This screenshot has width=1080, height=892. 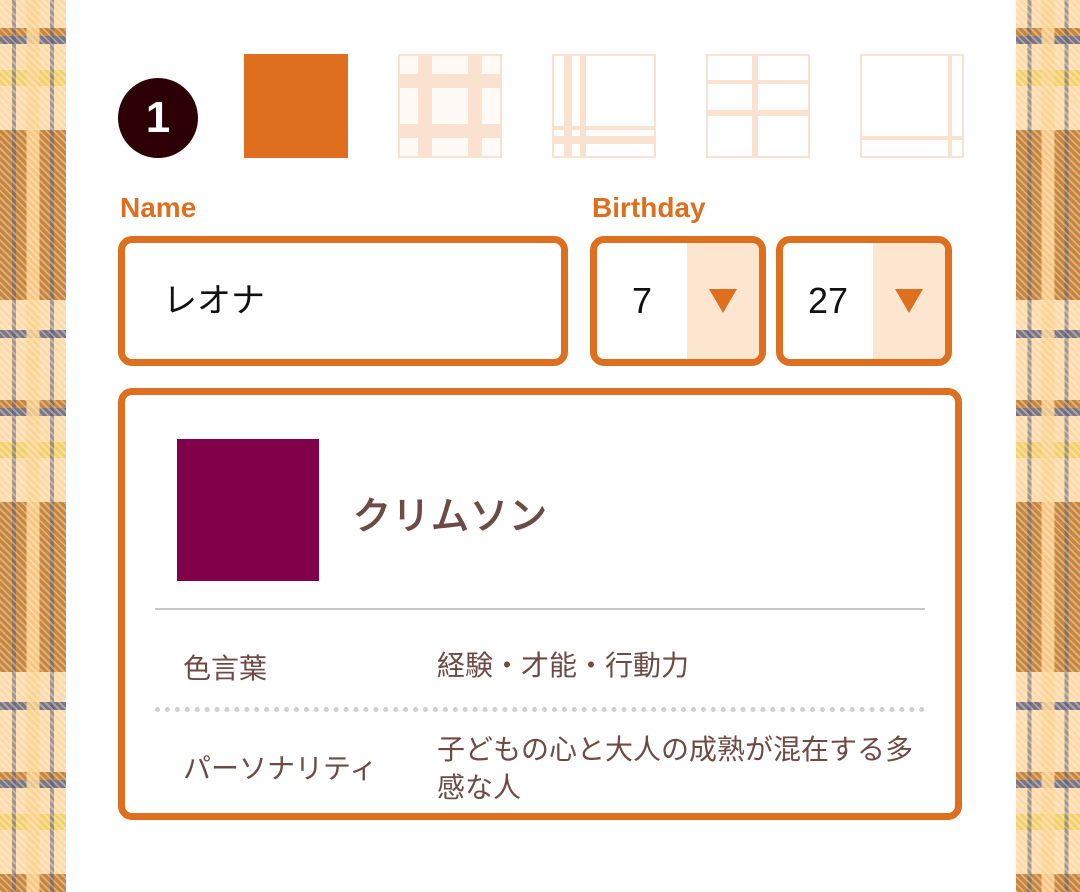 What do you see at coordinates (675, 768) in the screenshot?
I see `personality-value: 子どもの心と大人の成熟が混在する多感な人` at bounding box center [675, 768].